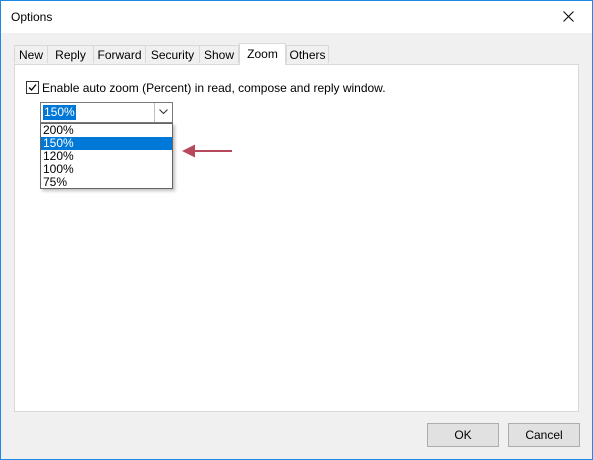  What do you see at coordinates (70, 54) in the screenshot?
I see `tab-reply: Reply` at bounding box center [70, 54].